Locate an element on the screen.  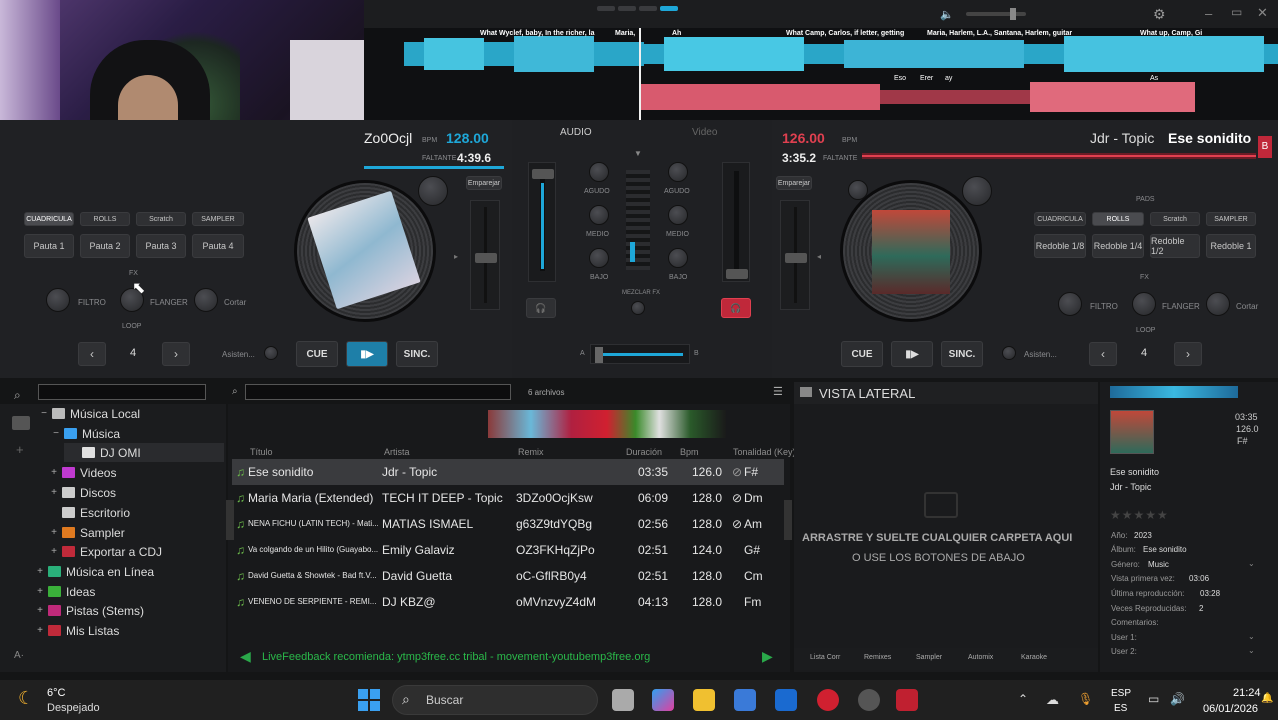
mixer-tab-audio: AUDIO is located at coordinates (576, 132).